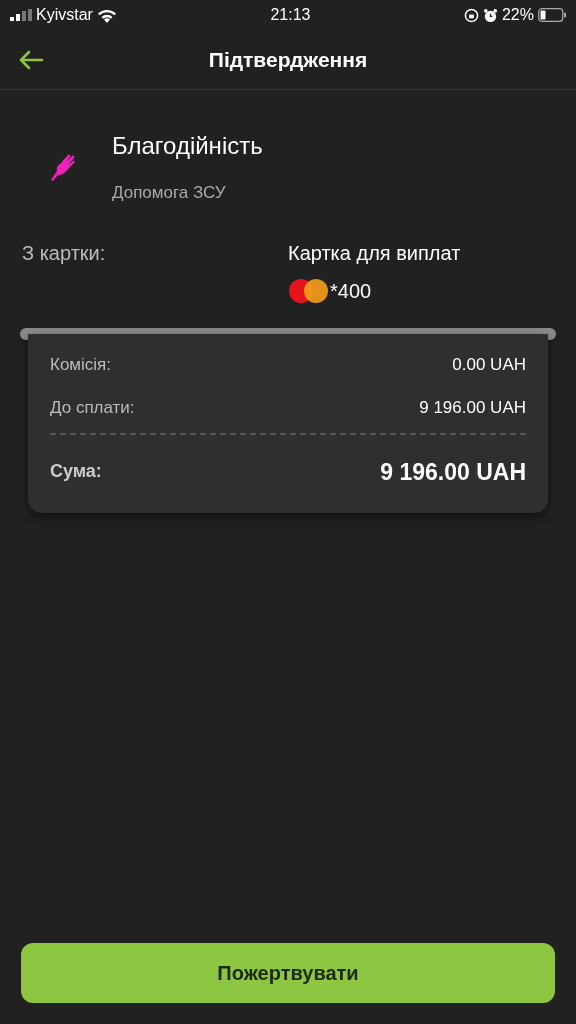 Image resolution: width=576 pixels, height=1024 pixels. I want to click on status-time: 21:13, so click(290, 15).